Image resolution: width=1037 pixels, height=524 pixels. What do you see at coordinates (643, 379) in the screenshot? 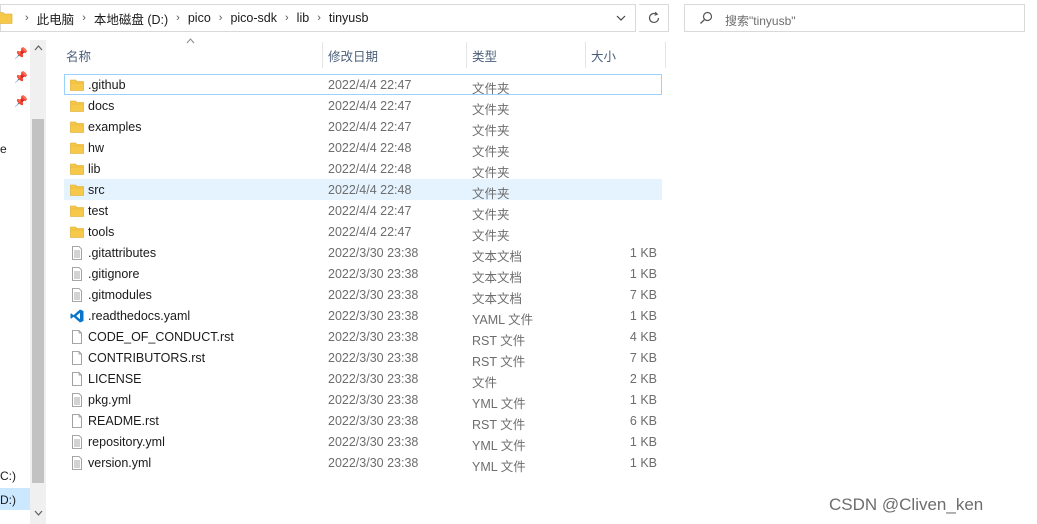
I see `file-size: 2 KB` at bounding box center [643, 379].